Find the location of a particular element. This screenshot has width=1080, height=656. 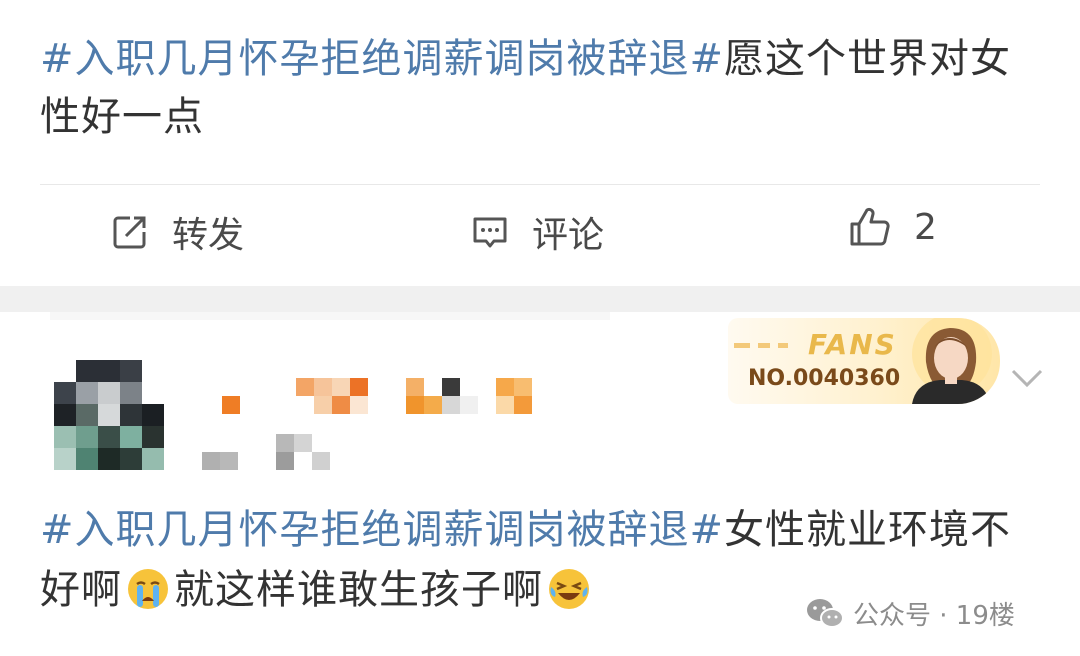

repost-button: 转发 is located at coordinates (177, 232).